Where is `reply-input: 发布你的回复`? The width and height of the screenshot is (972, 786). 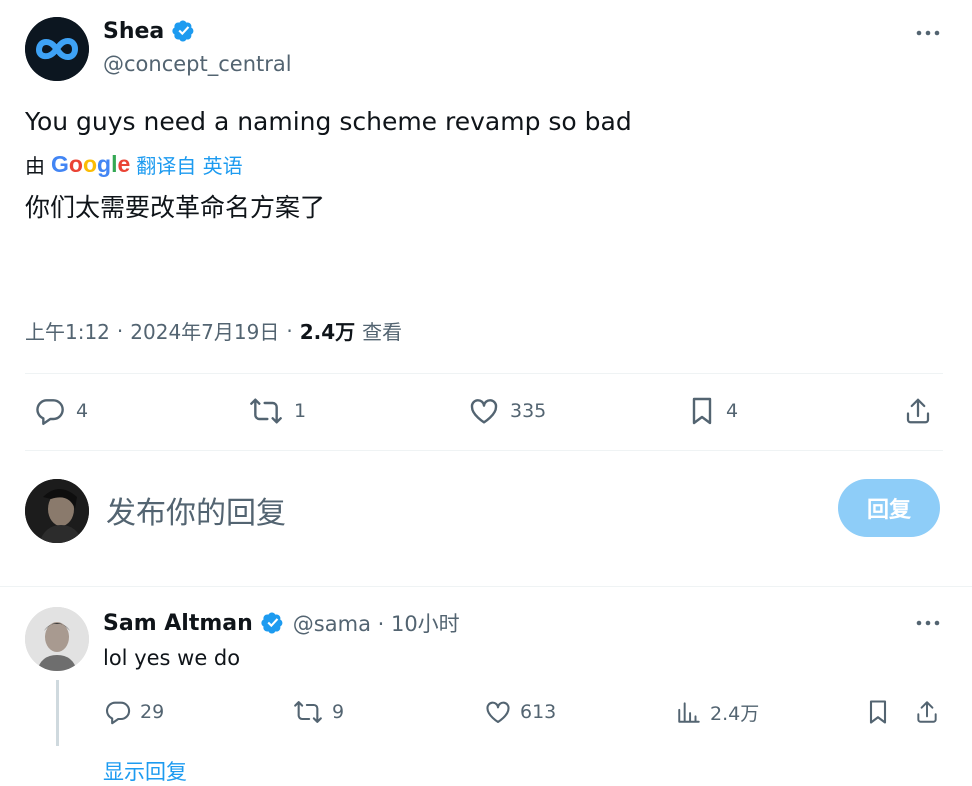 reply-input: 发布你的回复 is located at coordinates (456, 510).